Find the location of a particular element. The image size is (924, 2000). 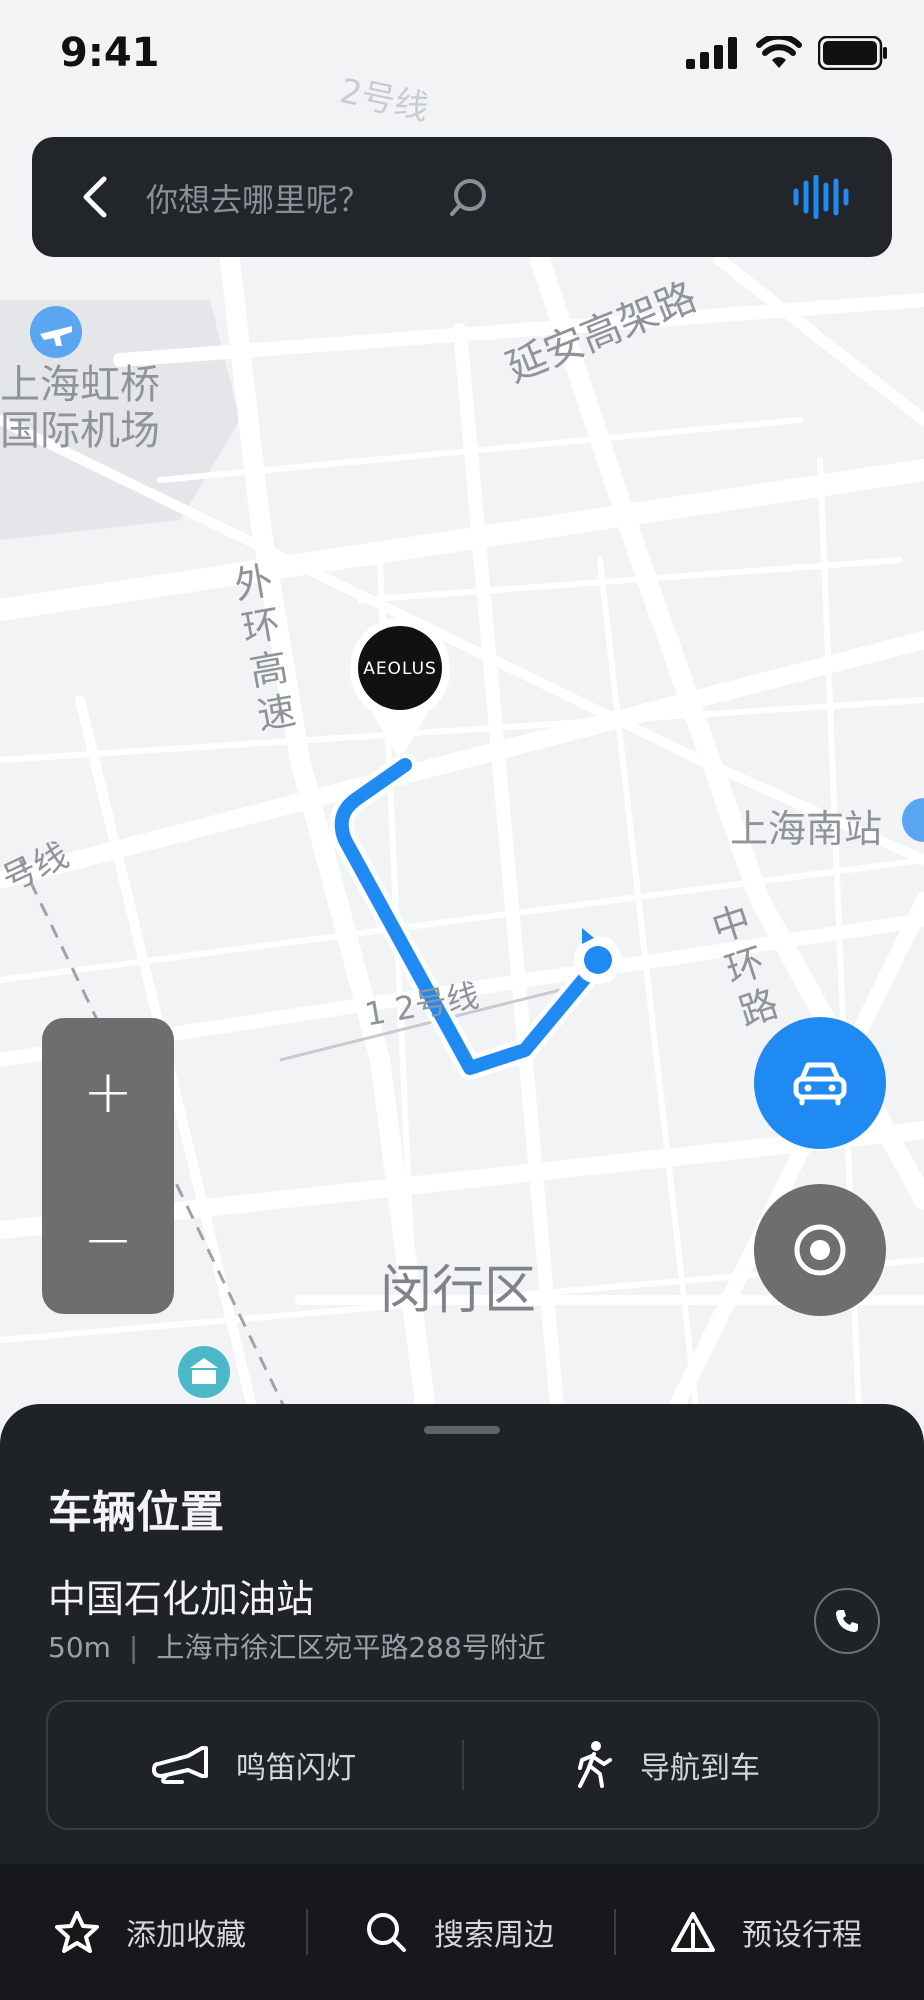

map-label-district: 闵行区 is located at coordinates (458, 1291).